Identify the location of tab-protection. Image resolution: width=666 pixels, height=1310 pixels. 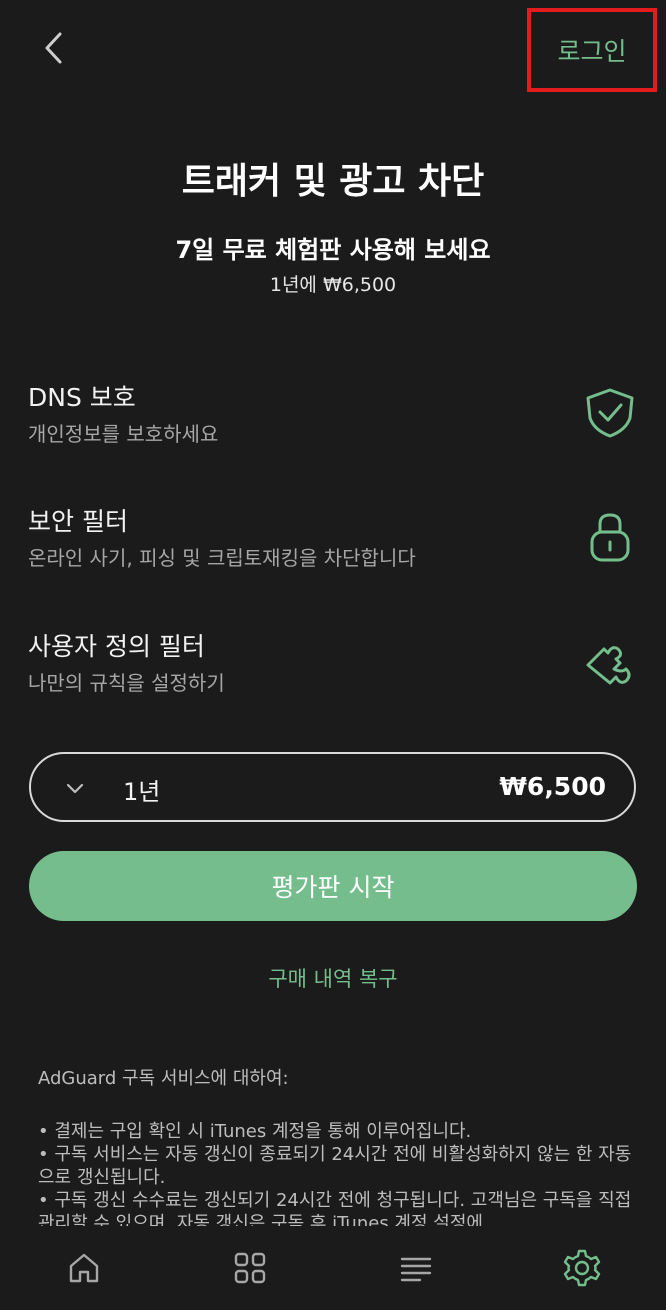
(250, 1268).